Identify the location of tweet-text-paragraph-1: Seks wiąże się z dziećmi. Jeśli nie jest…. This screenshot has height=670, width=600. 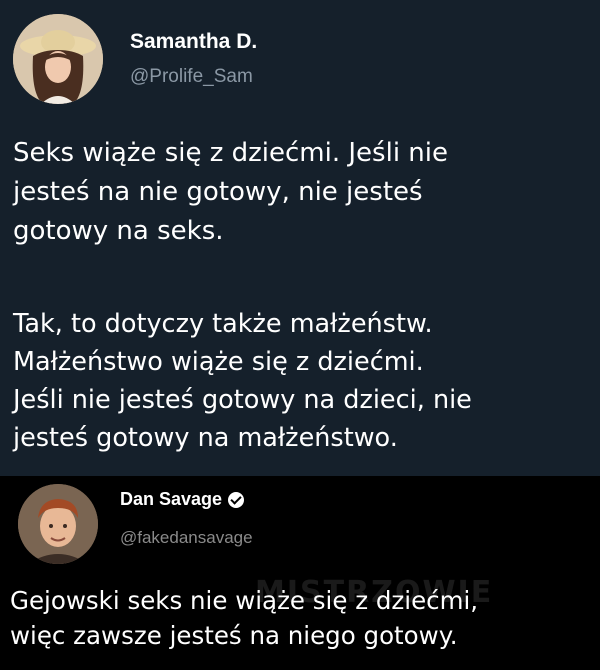
(231, 192).